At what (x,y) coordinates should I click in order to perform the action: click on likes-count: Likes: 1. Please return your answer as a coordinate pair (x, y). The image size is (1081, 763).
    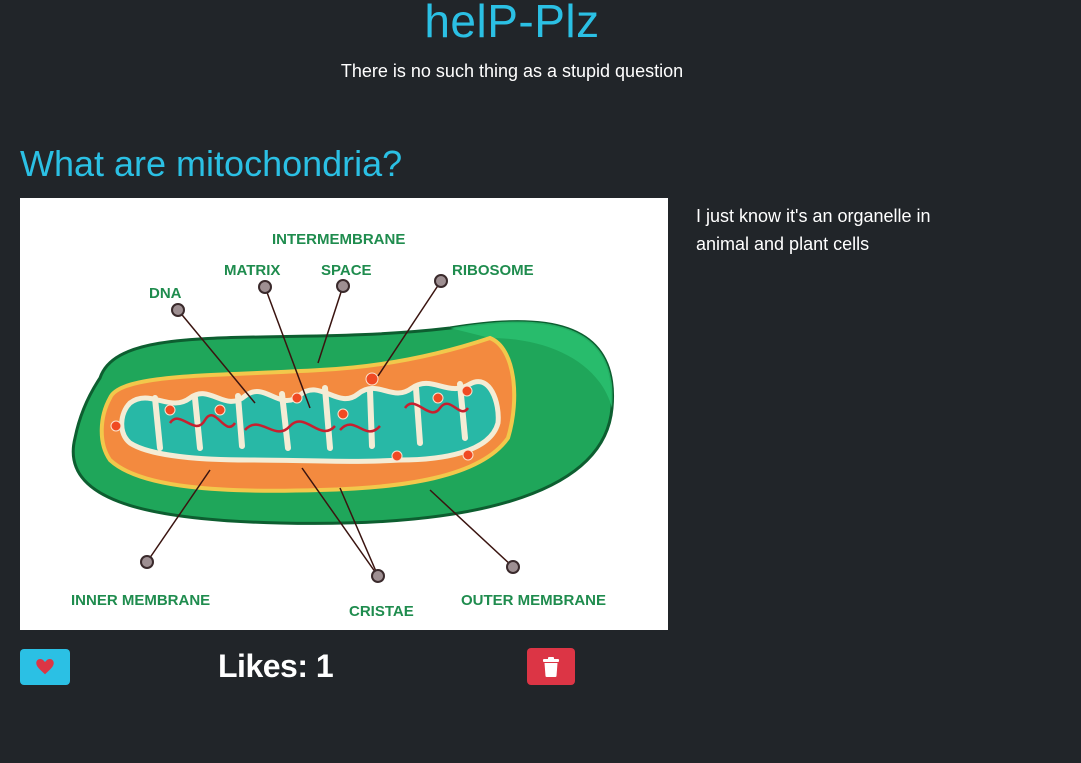
    Looking at the image, I should click on (276, 666).